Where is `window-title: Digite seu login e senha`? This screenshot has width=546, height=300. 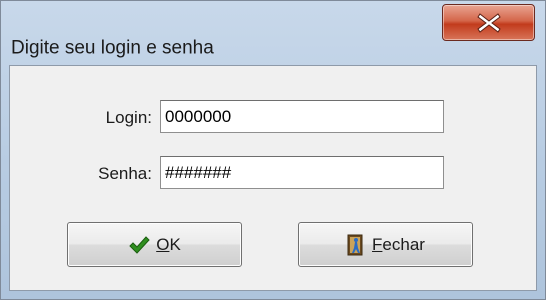 window-title: Digite seu login e senha is located at coordinates (112, 48).